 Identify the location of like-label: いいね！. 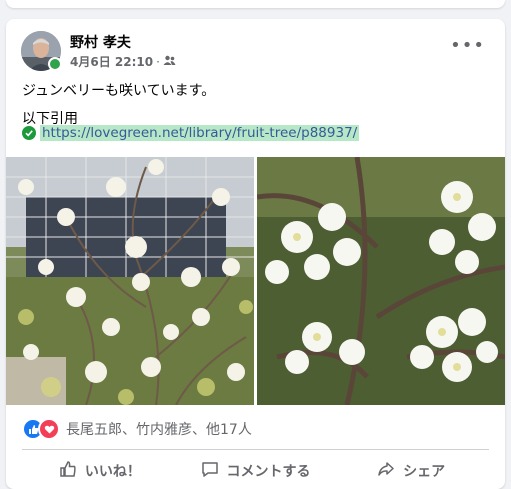
(112, 472).